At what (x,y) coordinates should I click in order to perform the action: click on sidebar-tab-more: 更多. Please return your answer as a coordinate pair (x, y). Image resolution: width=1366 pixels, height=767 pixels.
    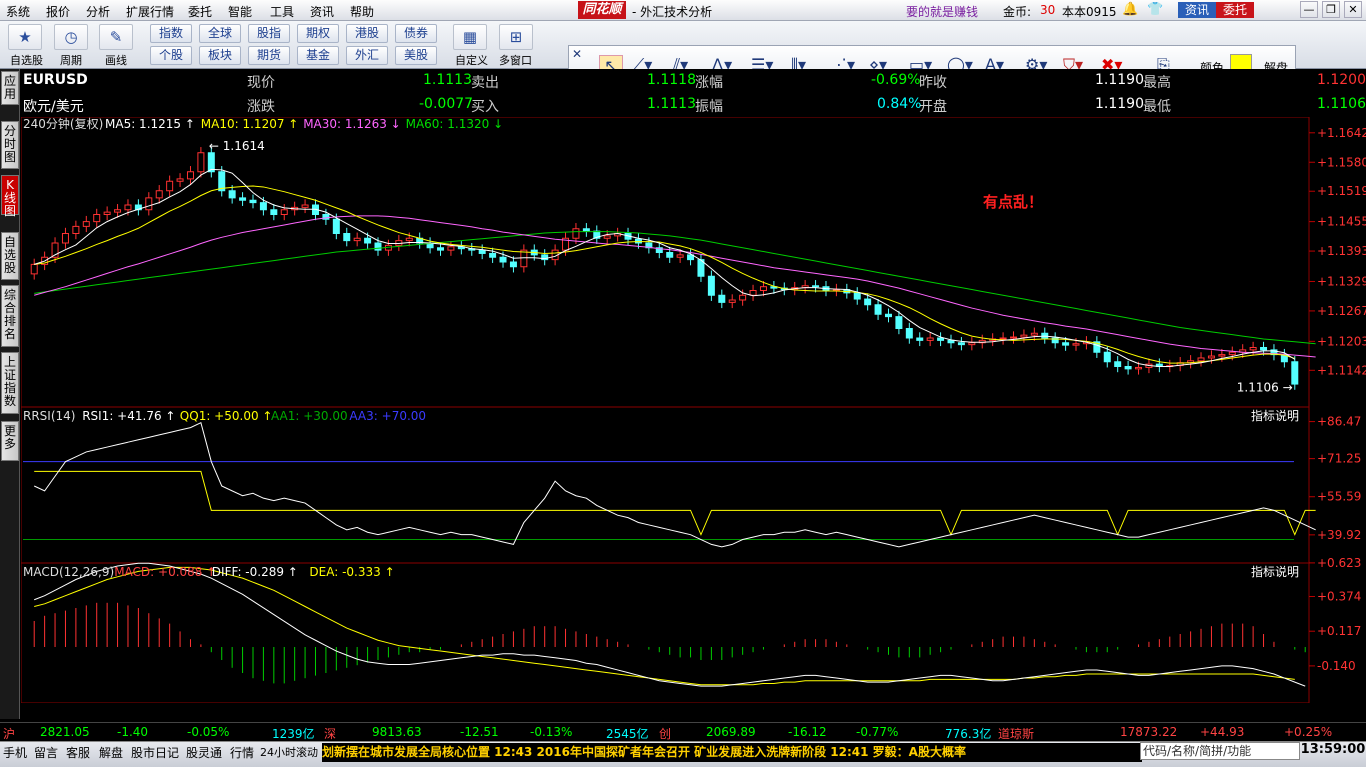
    Looking at the image, I should click on (10, 441).